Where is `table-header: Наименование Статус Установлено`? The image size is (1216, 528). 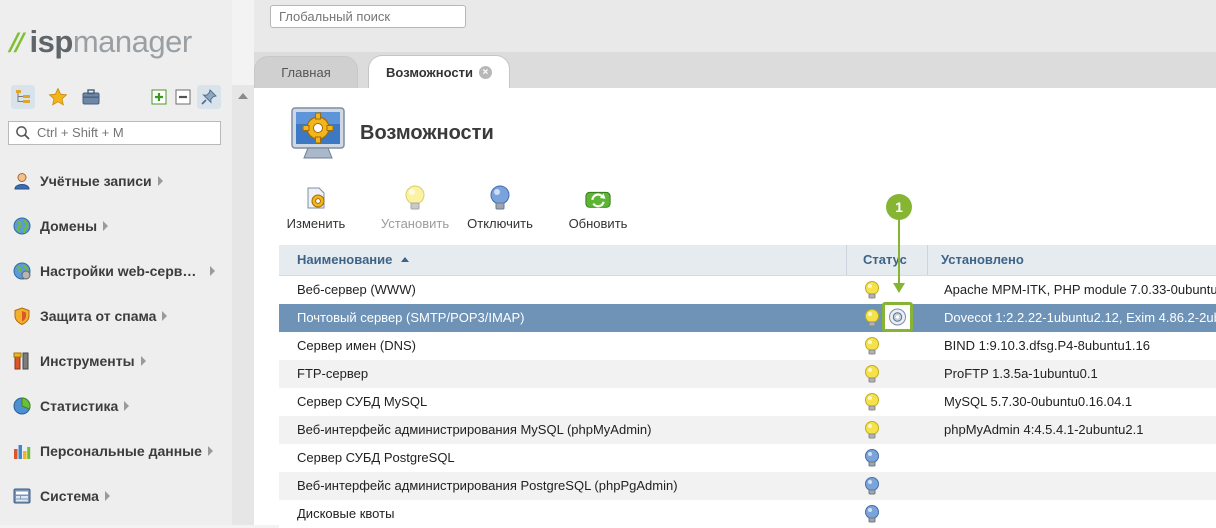
table-header: Наименование Статус Установлено is located at coordinates (747, 260).